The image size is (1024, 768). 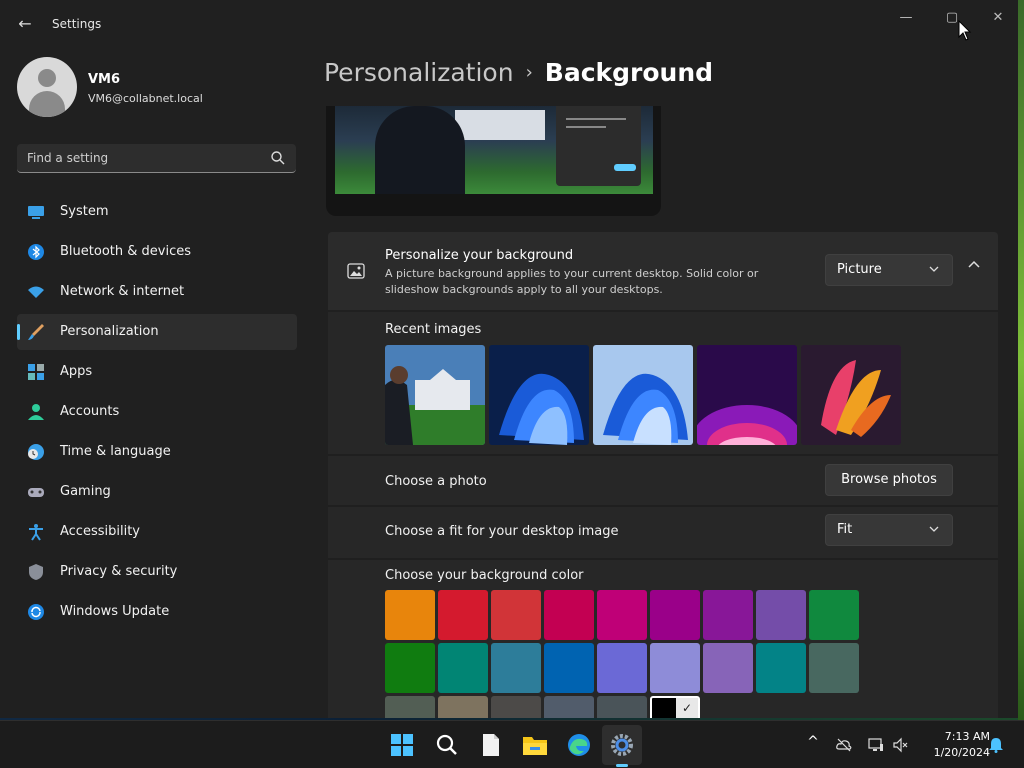 I want to click on search-box, so click(x=156, y=158).